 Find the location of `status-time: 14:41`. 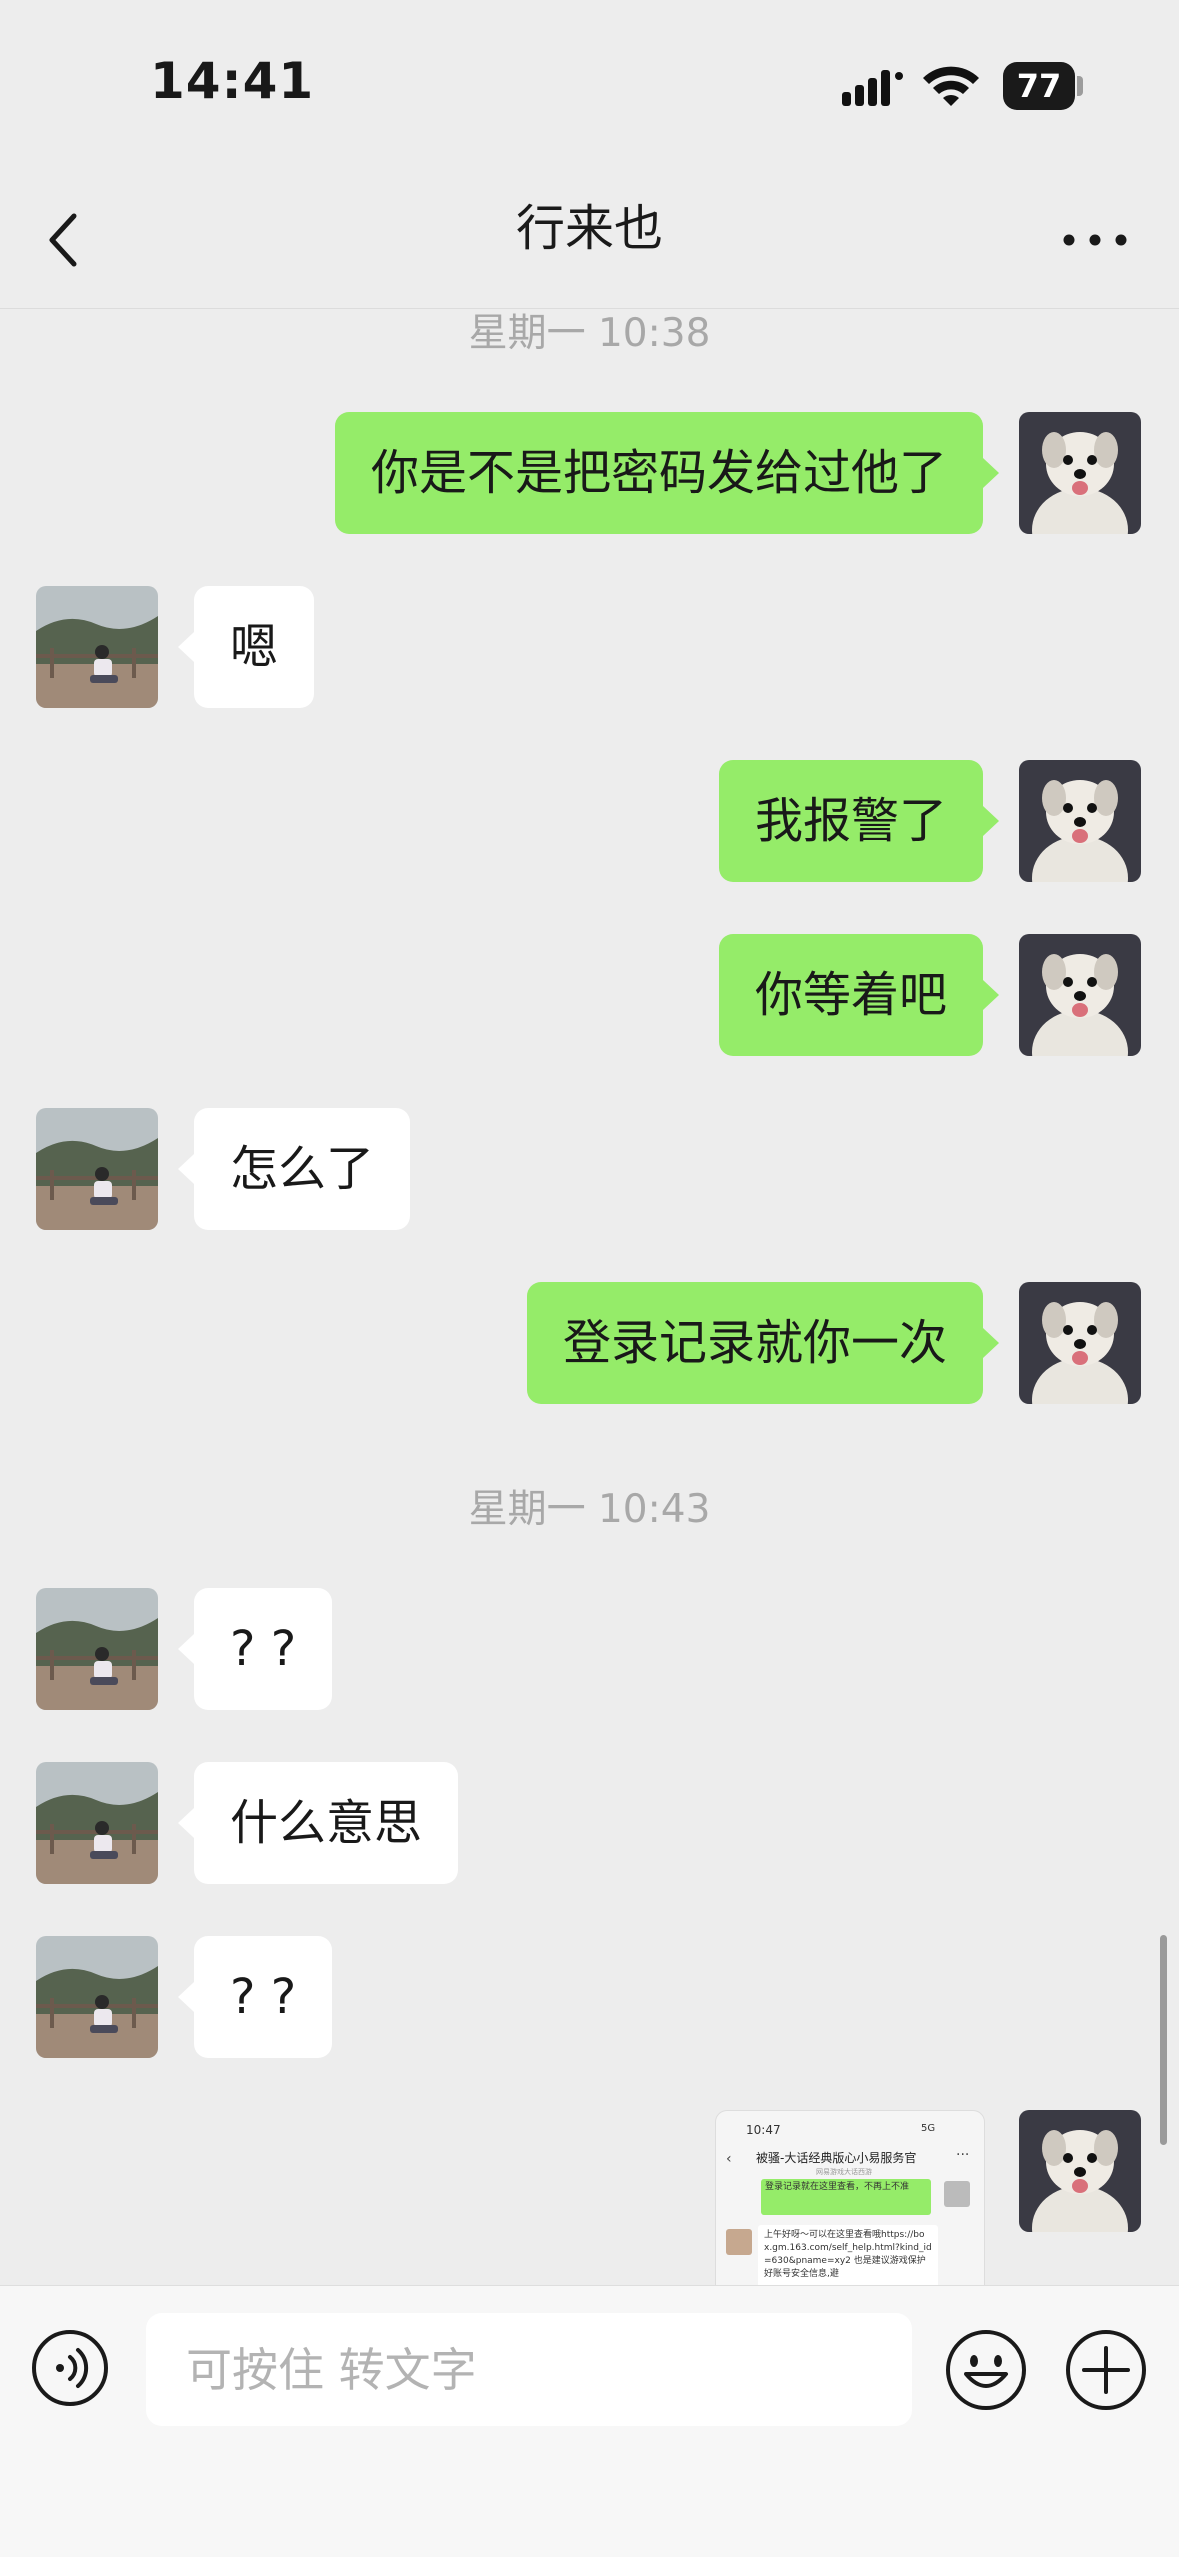

status-time: 14:41 is located at coordinates (232, 81).